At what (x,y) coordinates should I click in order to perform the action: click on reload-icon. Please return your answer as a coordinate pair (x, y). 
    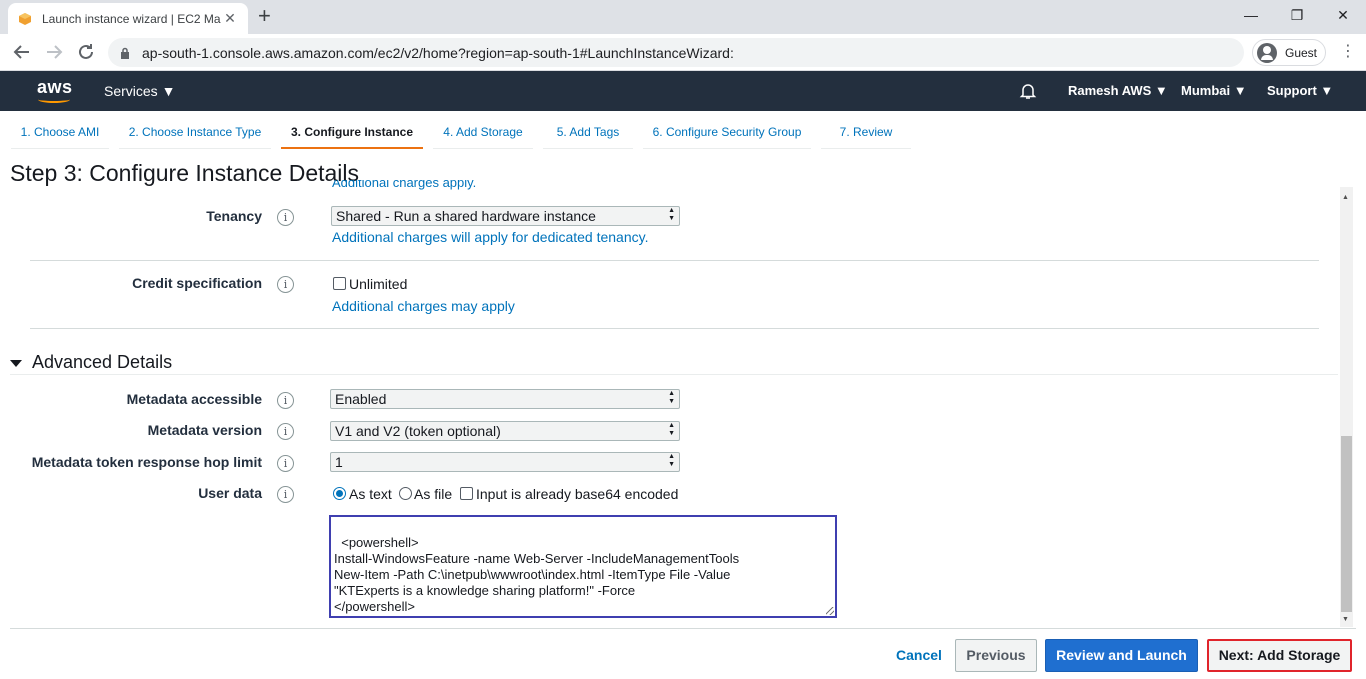
    Looking at the image, I should click on (86, 52).